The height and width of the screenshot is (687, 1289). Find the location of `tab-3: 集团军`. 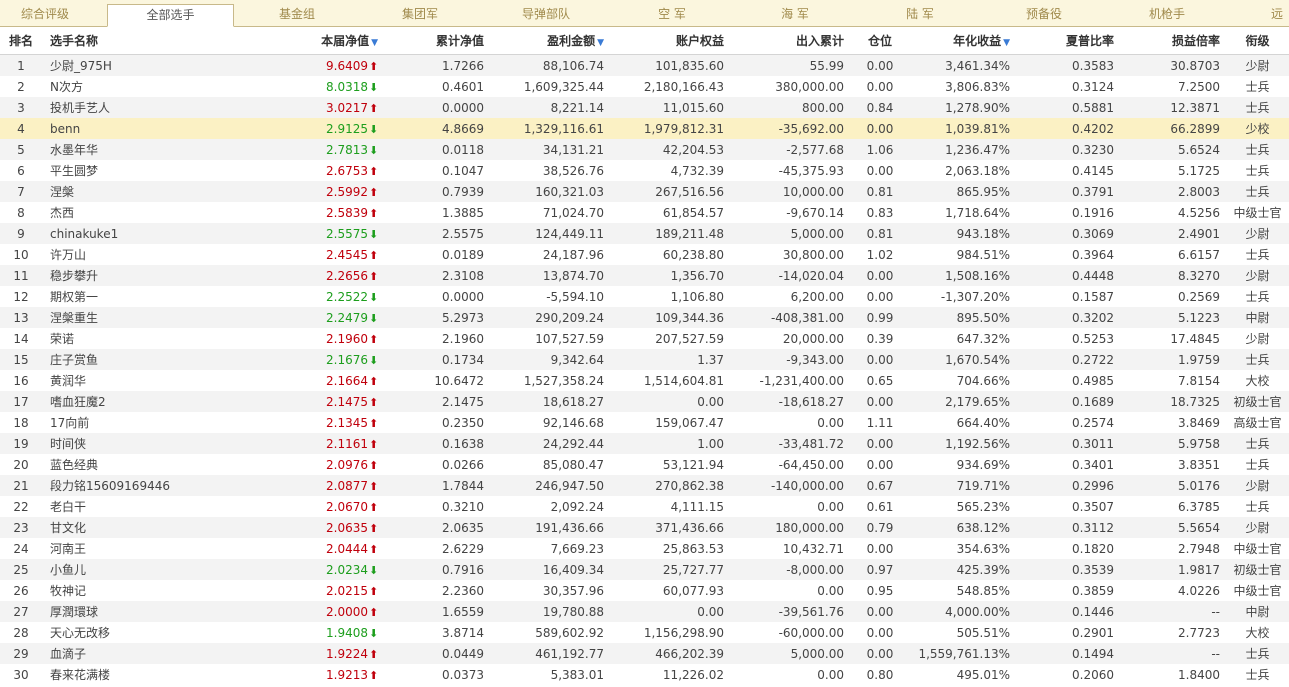

tab-3: 集团军 is located at coordinates (420, 13).